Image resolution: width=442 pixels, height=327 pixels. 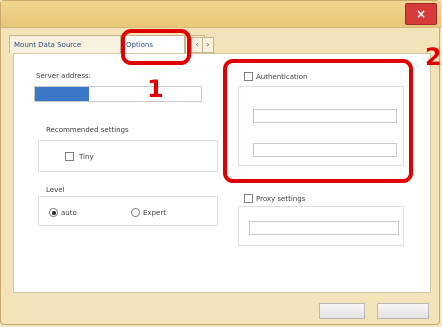 I want to click on level-label: Level, so click(x=55, y=190).